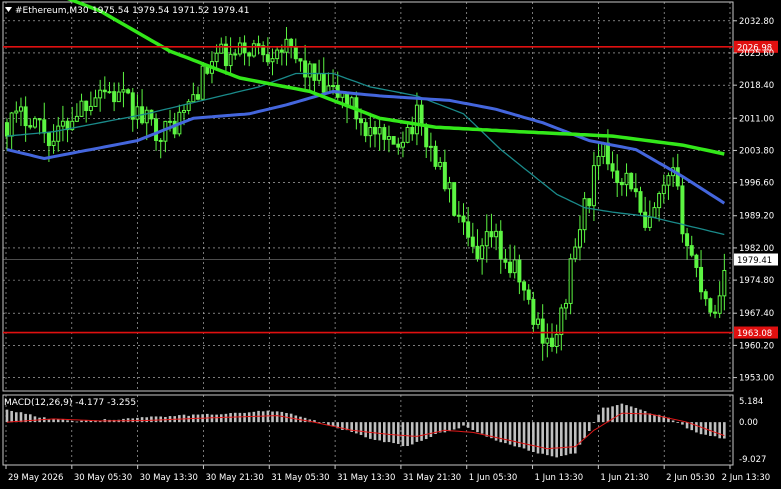 Image resolution: width=781 pixels, height=489 pixels. Describe the element at coordinates (234, 478) in the screenshot. I see `x-tick-label: 30 May 21:30` at that location.